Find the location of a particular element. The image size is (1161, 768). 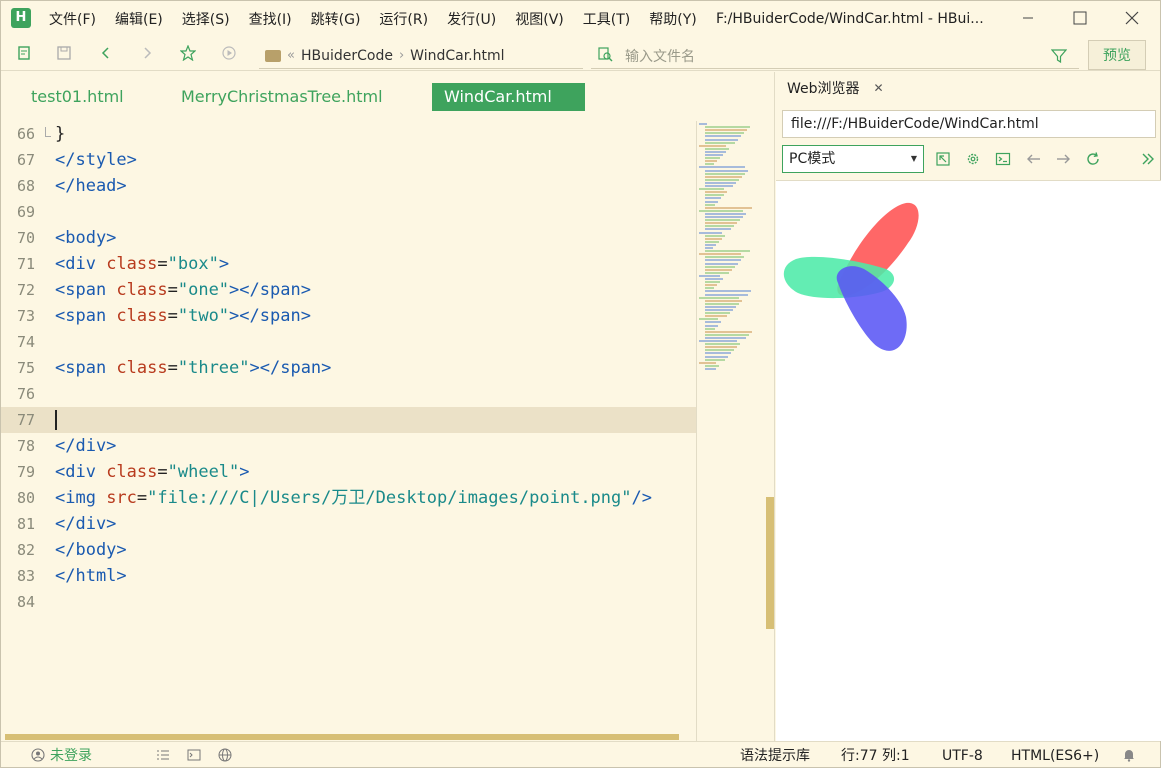

breadcrumb-file: WindCar.html is located at coordinates (457, 56).